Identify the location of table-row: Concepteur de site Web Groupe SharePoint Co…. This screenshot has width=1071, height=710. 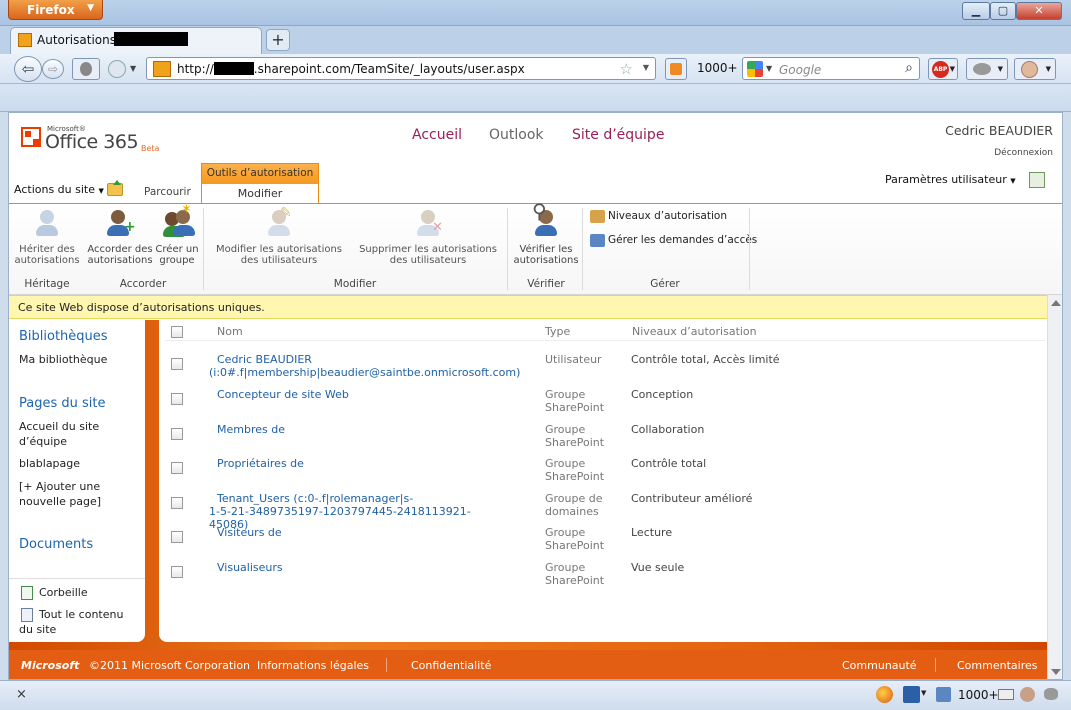
(605, 405).